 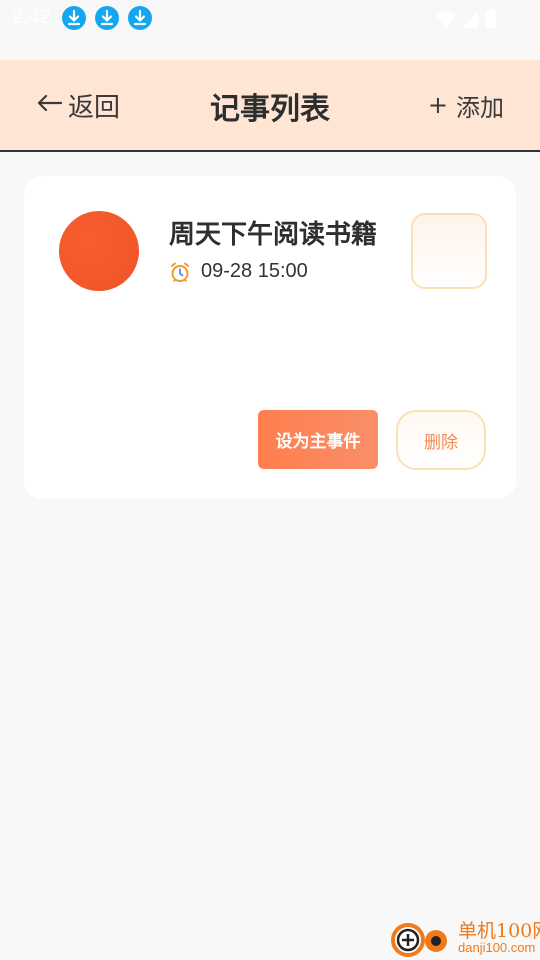 I want to click on add-label: 添加, so click(x=480, y=107).